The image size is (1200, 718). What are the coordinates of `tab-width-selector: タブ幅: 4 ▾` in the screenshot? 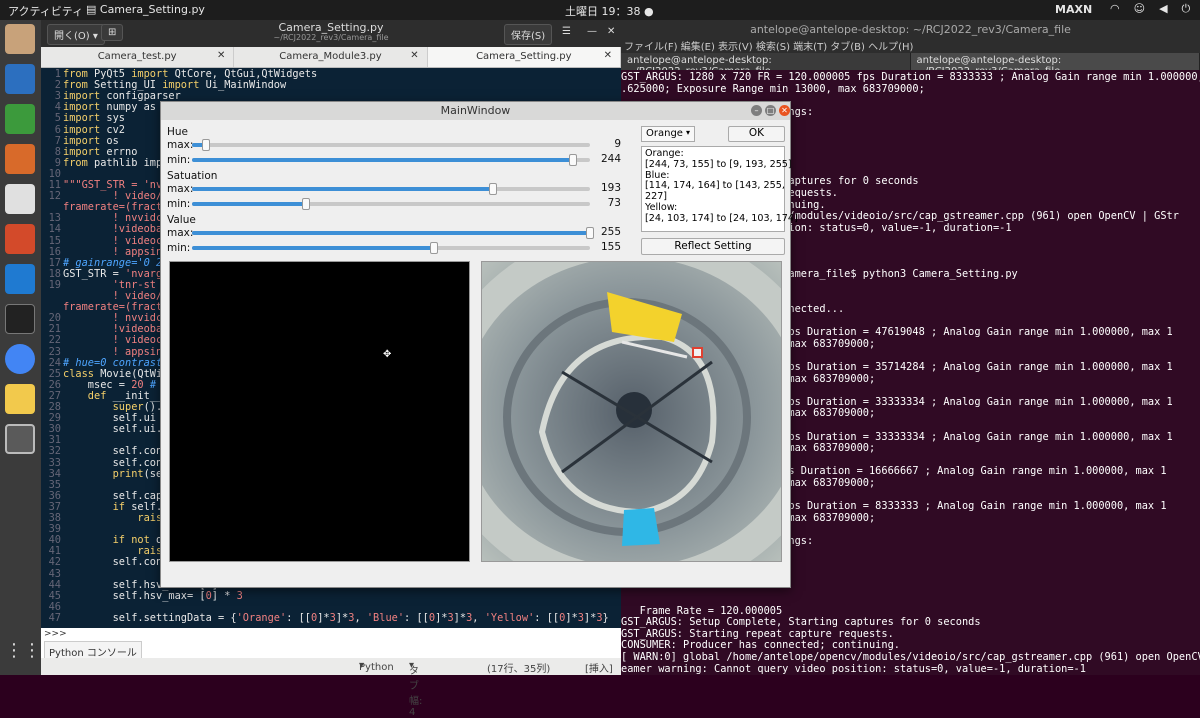 It's located at (411, 665).